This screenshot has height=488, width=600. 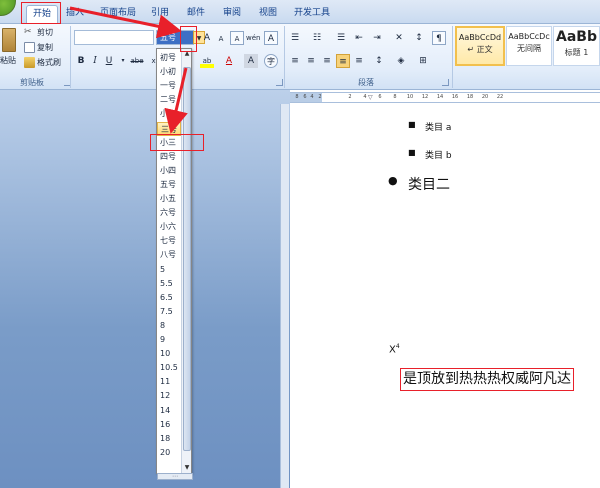 I want to click on scroll-down-icon: ▼, so click(x=187, y=468).